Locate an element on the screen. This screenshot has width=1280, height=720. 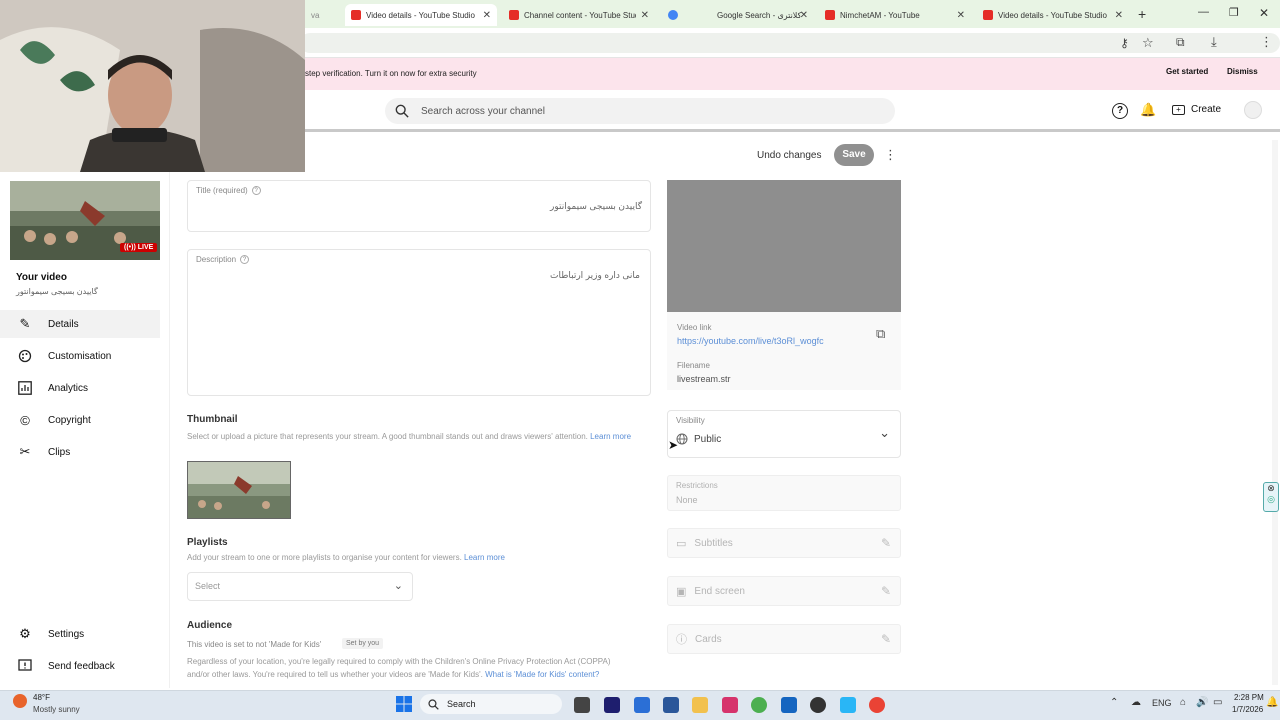
chrome-icon is located at coordinates (759, 705).